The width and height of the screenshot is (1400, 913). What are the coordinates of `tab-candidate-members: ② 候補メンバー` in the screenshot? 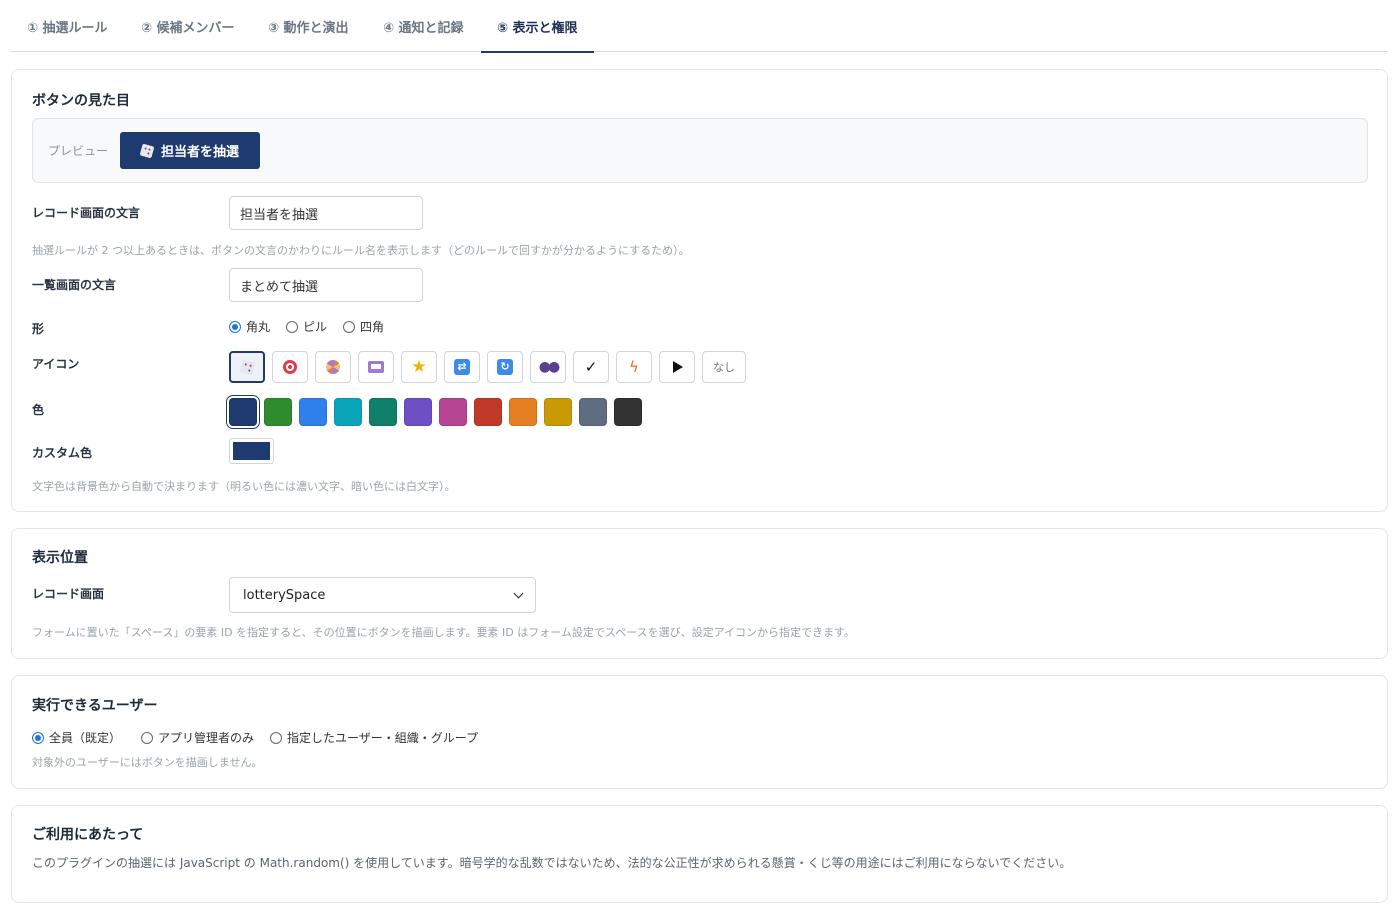 It's located at (188, 26).